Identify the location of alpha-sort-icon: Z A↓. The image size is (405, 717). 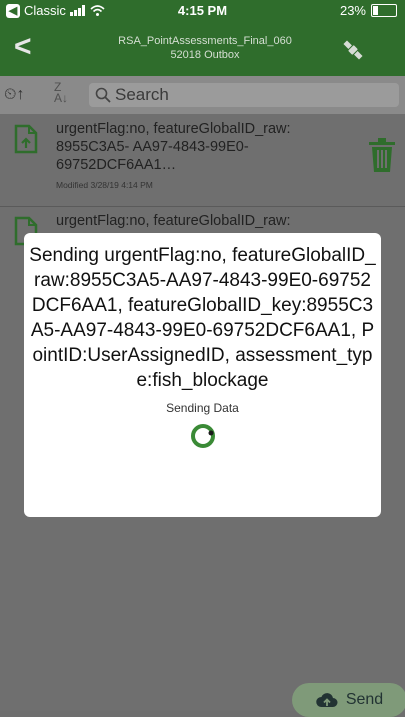
(61, 92).